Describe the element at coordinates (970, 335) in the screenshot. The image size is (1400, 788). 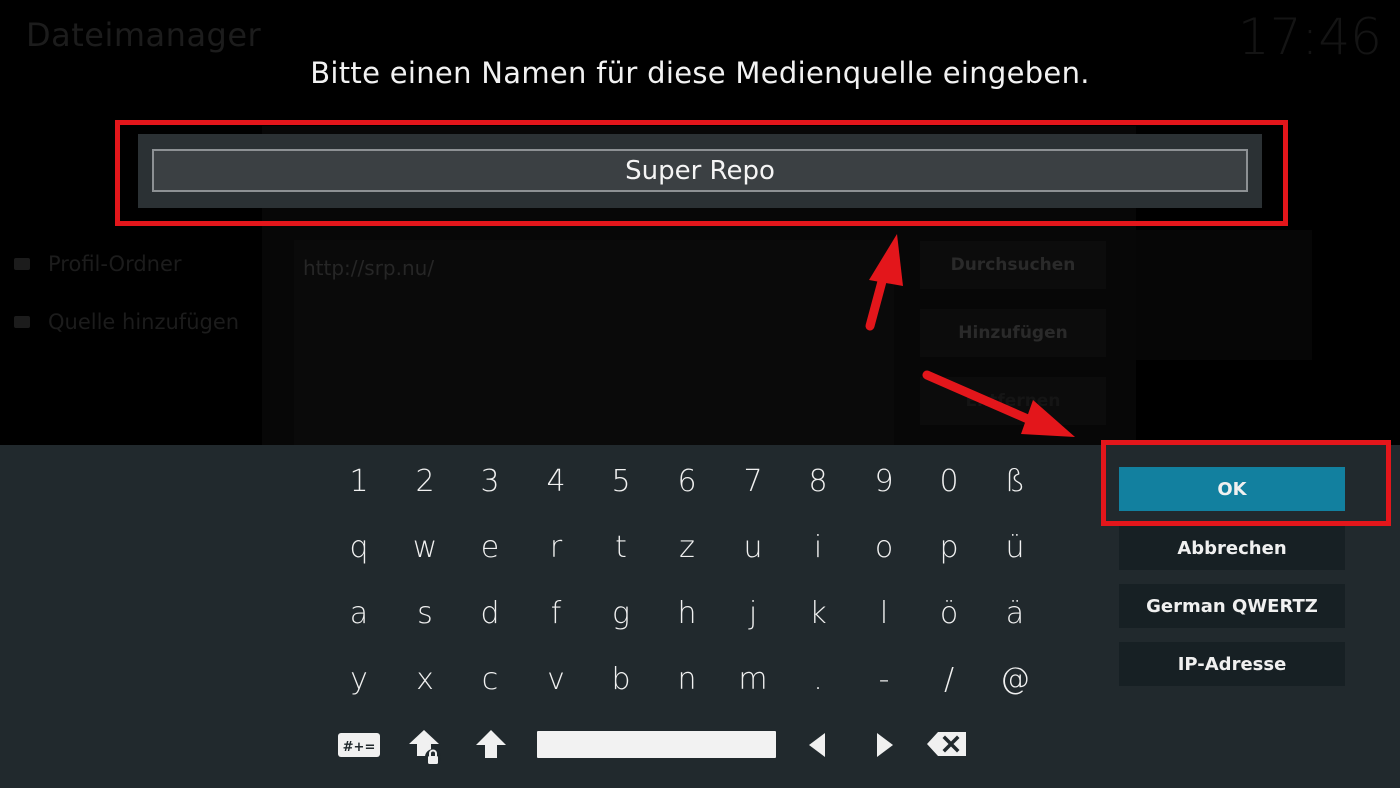
I see `annotation-arrows` at that location.